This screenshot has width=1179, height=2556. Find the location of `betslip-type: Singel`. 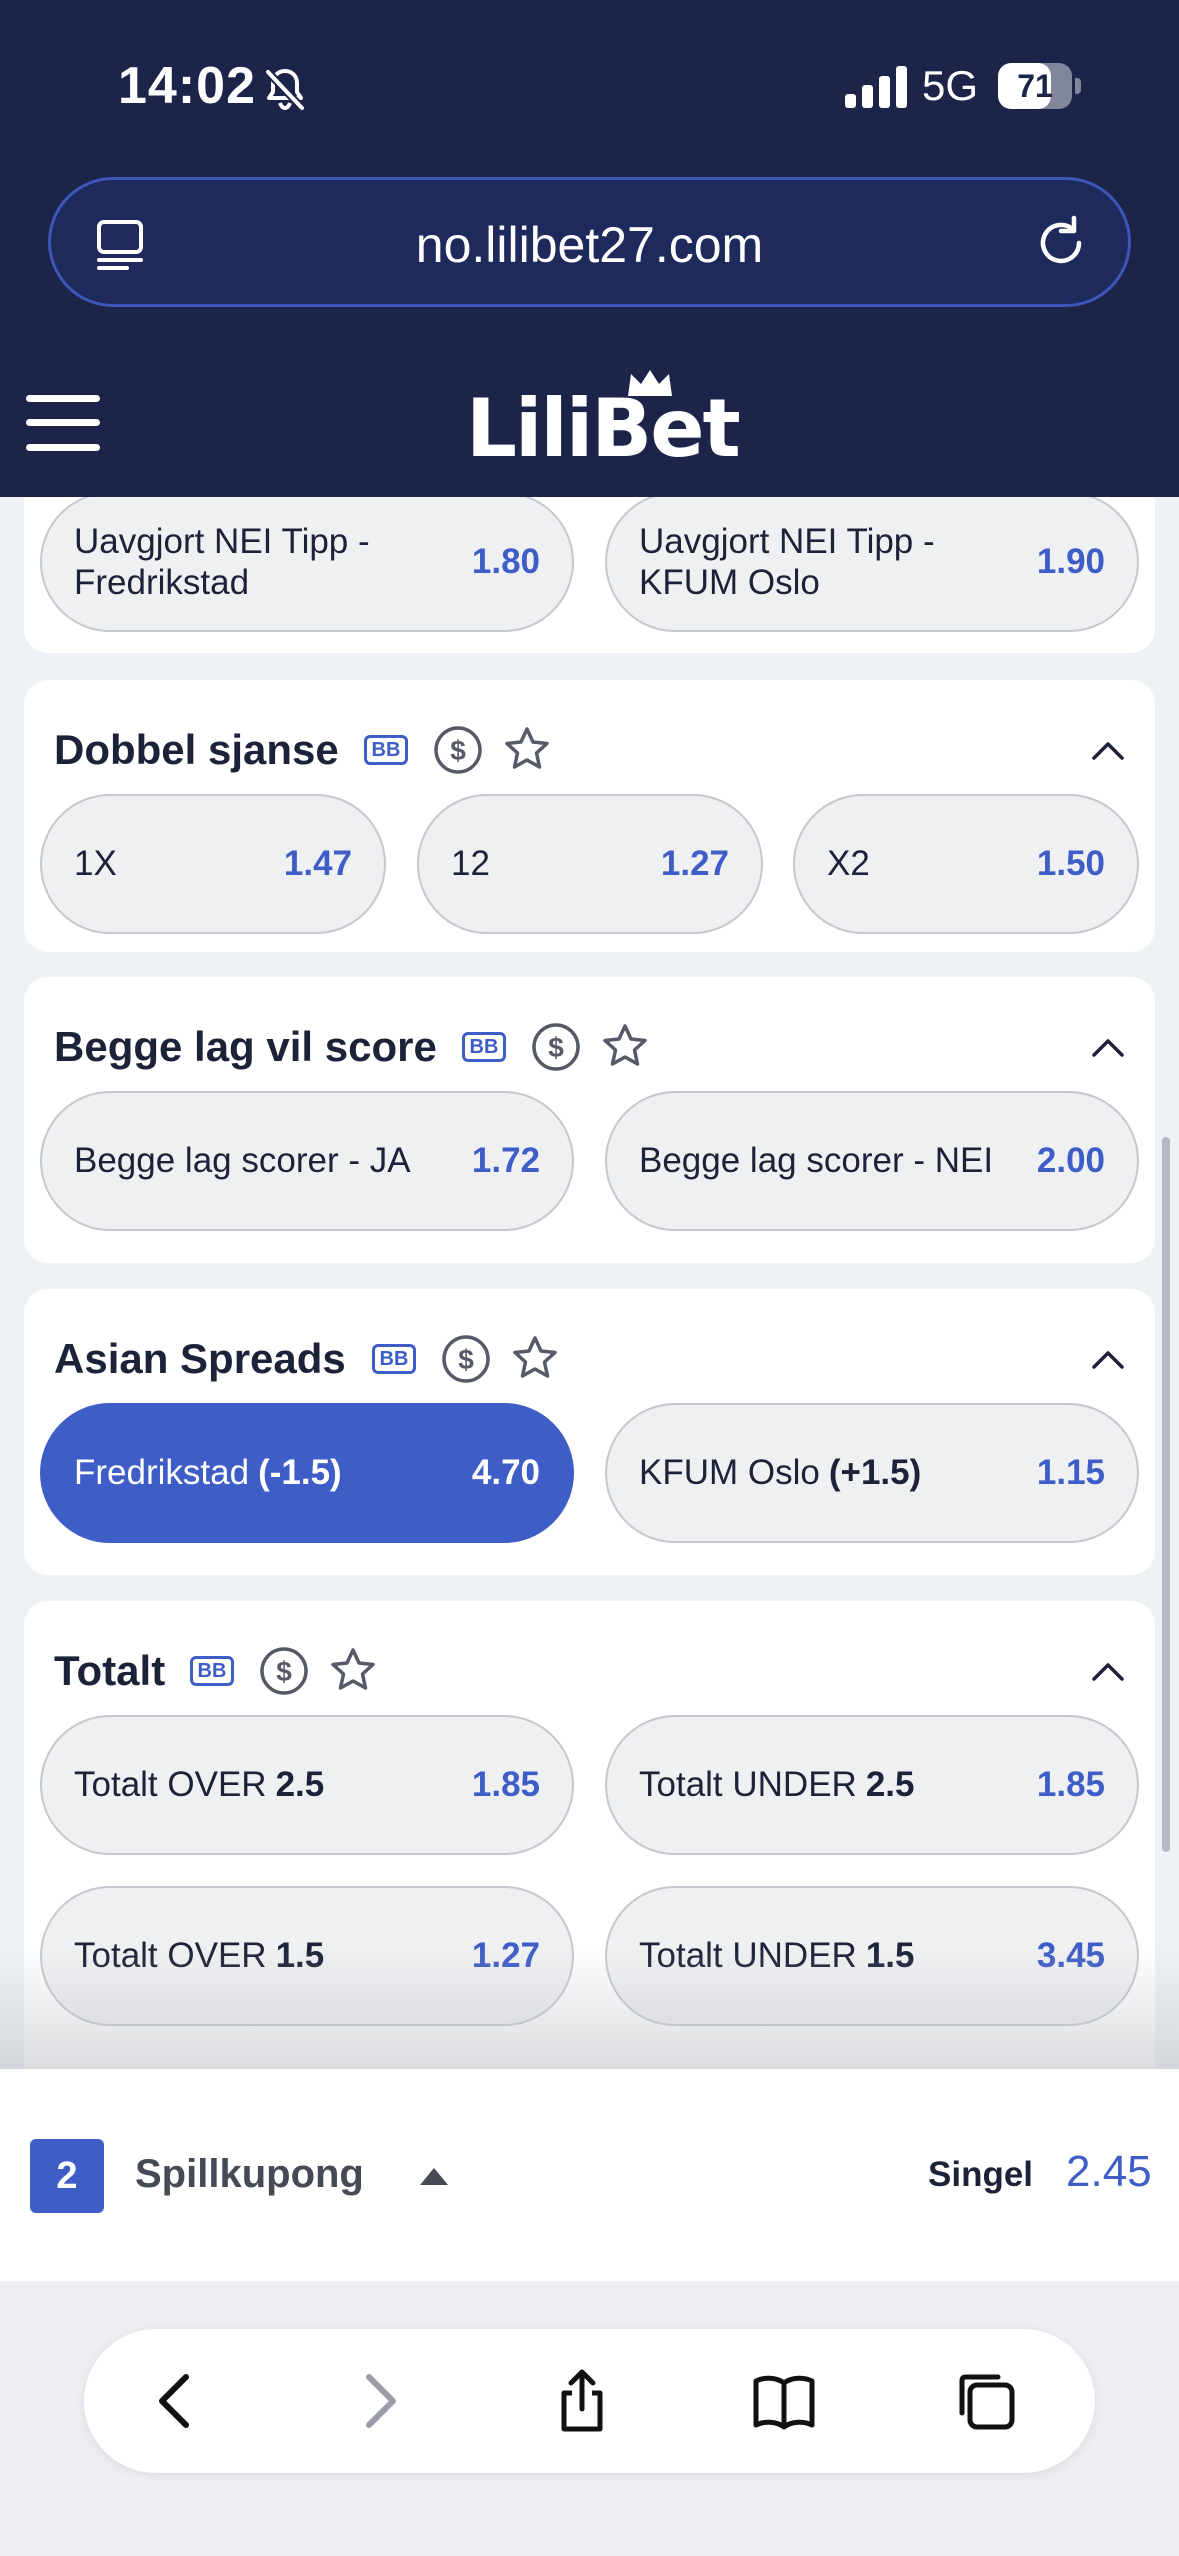

betslip-type: Singel is located at coordinates (981, 2174).